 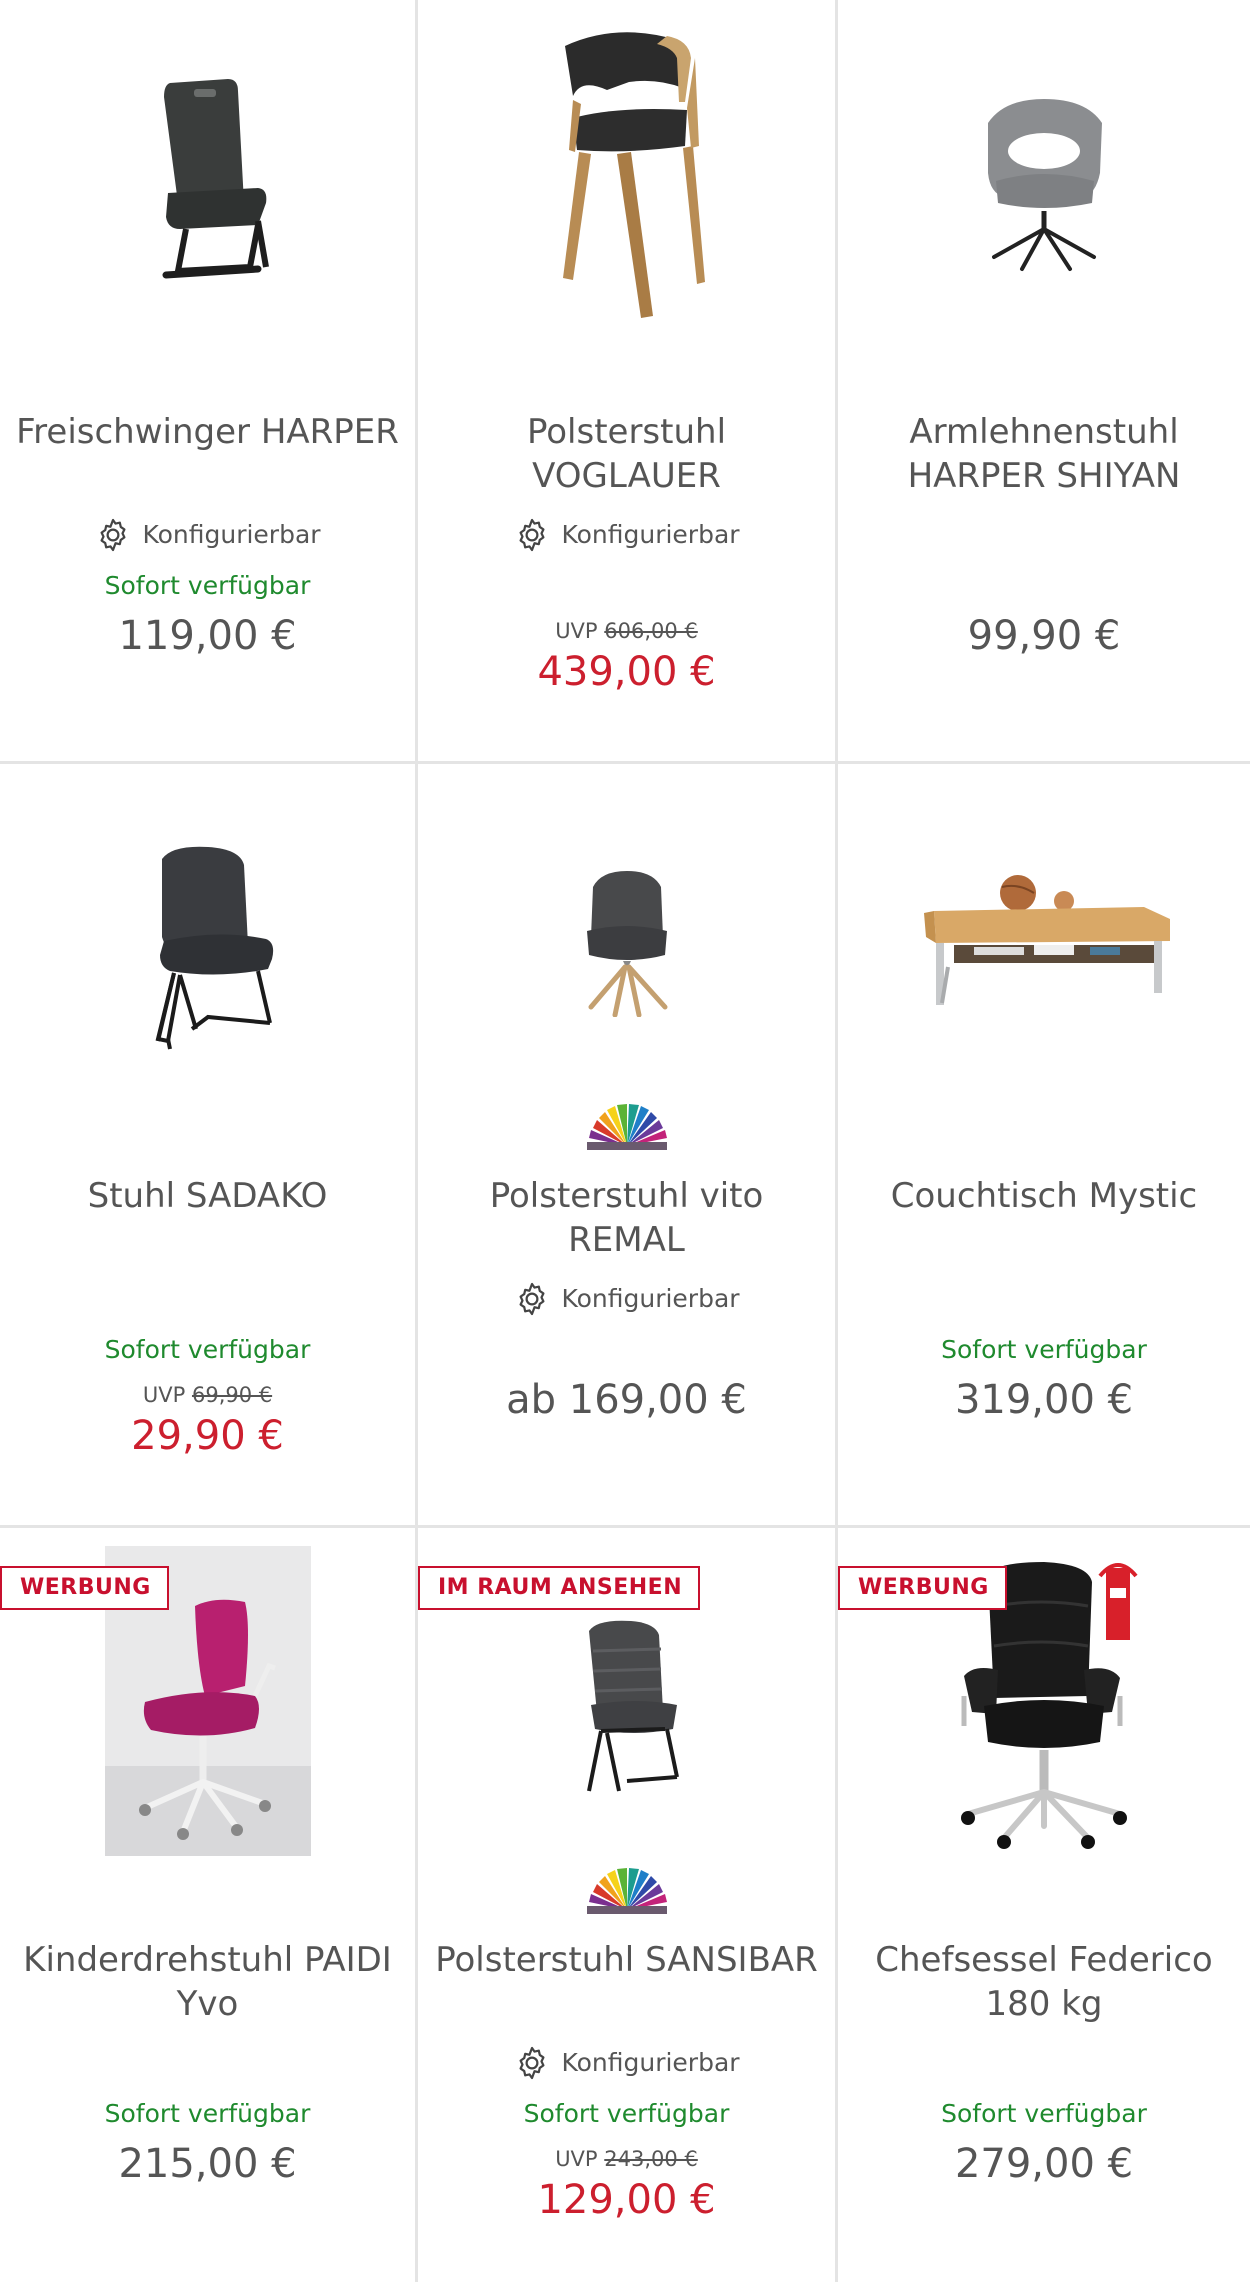 What do you see at coordinates (626, 1218) in the screenshot?
I see `product-title: Polsterstuhl vito REMAL` at bounding box center [626, 1218].